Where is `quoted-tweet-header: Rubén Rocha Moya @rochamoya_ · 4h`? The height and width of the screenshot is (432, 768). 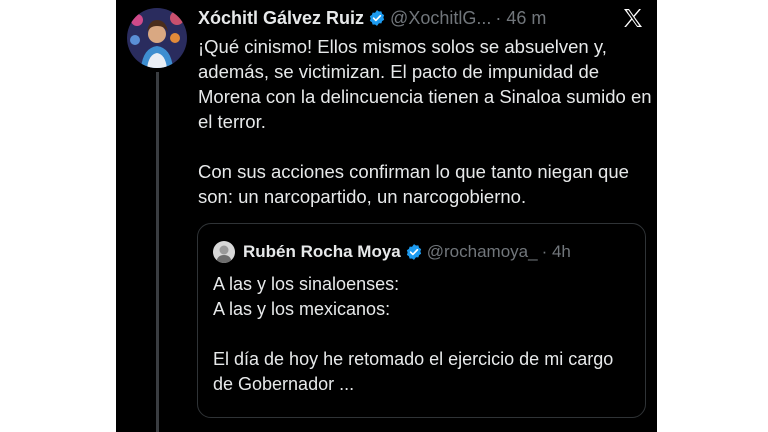
quoted-tweet-header: Rubén Rocha Moya @rochamoya_ · 4h is located at coordinates (392, 252).